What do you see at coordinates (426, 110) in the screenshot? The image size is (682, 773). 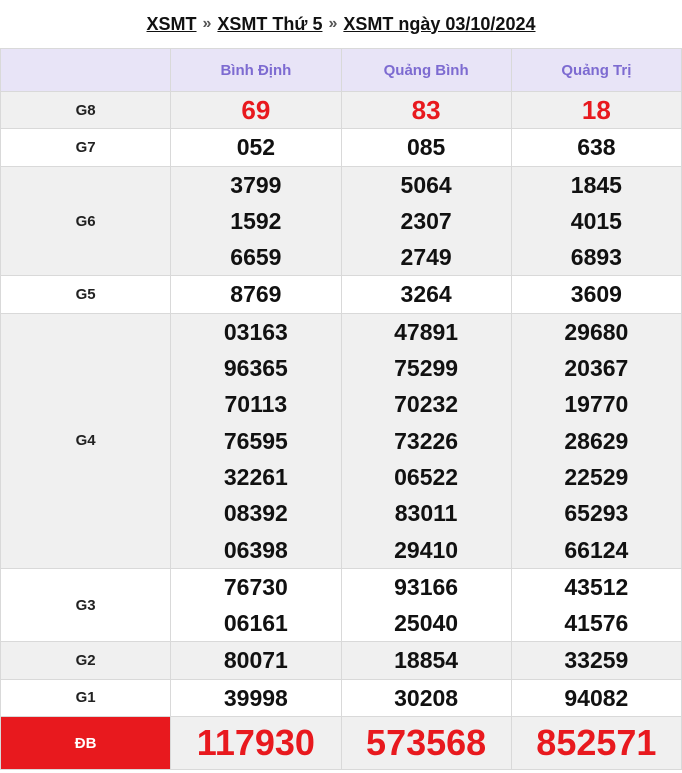 I see `prize-number: 83` at bounding box center [426, 110].